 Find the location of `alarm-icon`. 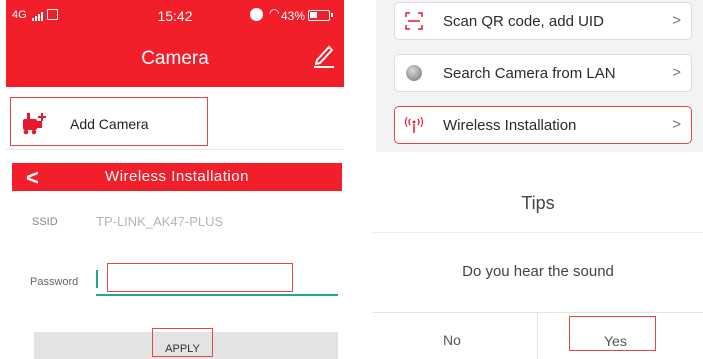

alarm-icon is located at coordinates (256, 14).